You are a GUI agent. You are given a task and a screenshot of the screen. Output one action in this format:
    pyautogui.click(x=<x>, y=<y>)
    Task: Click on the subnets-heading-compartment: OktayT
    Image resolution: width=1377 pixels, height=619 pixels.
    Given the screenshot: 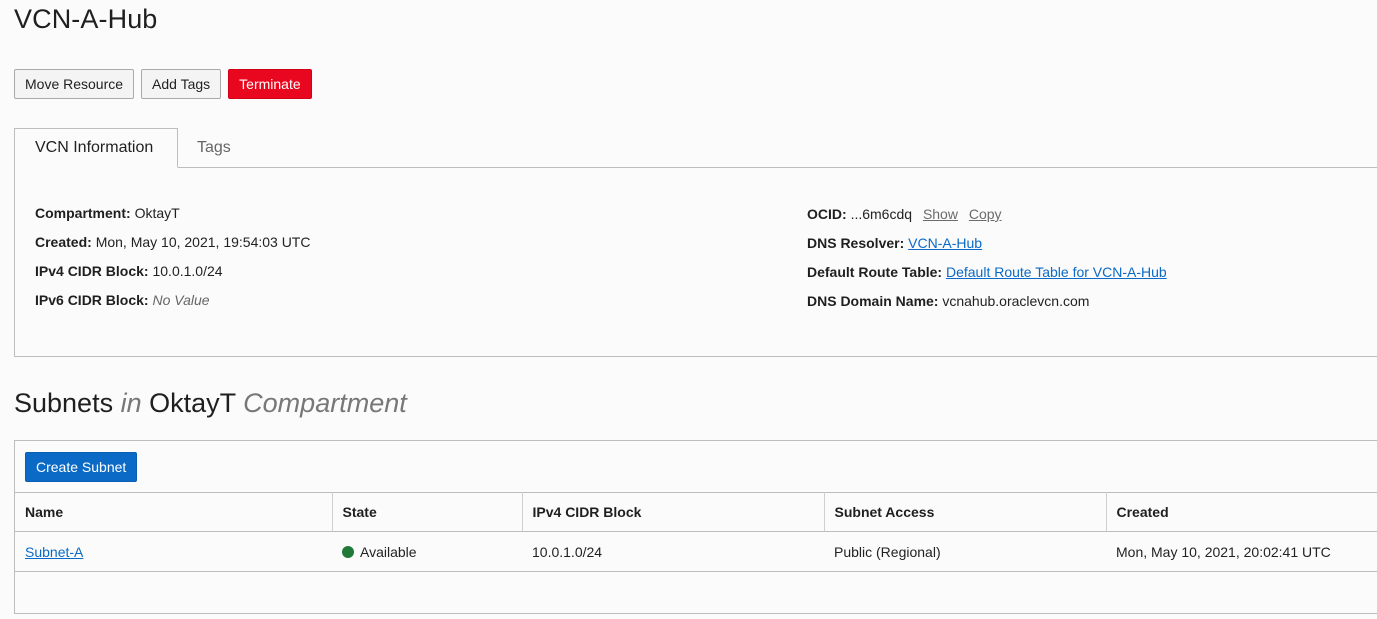 What is the action you would take?
    pyautogui.click(x=192, y=403)
    